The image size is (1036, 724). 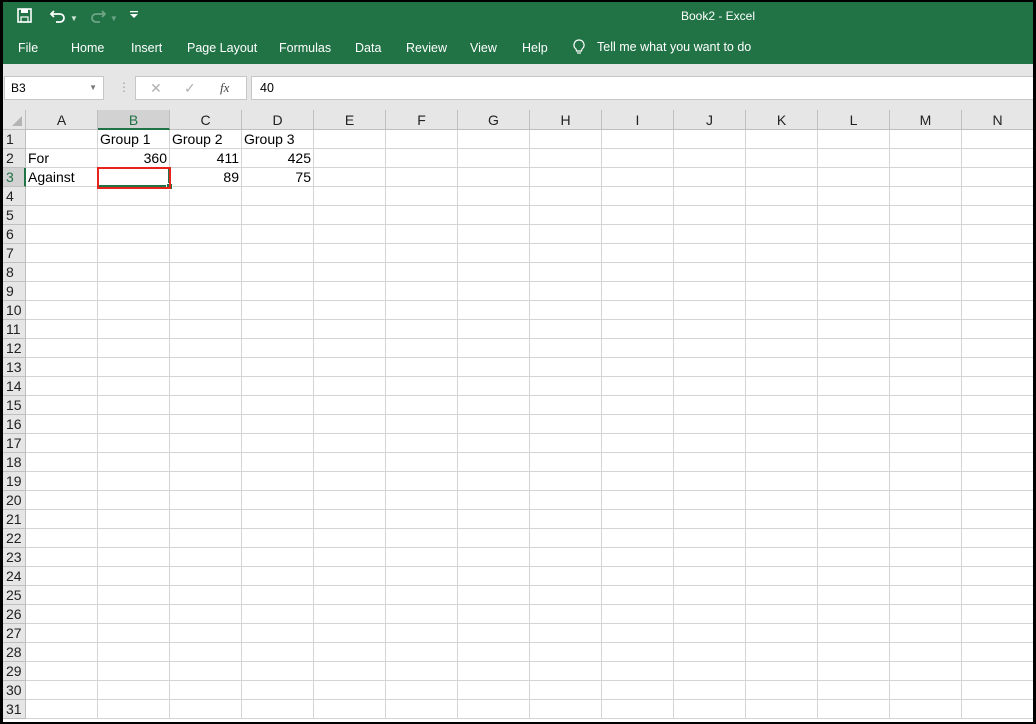 I want to click on cell-c20, so click(x=206, y=500).